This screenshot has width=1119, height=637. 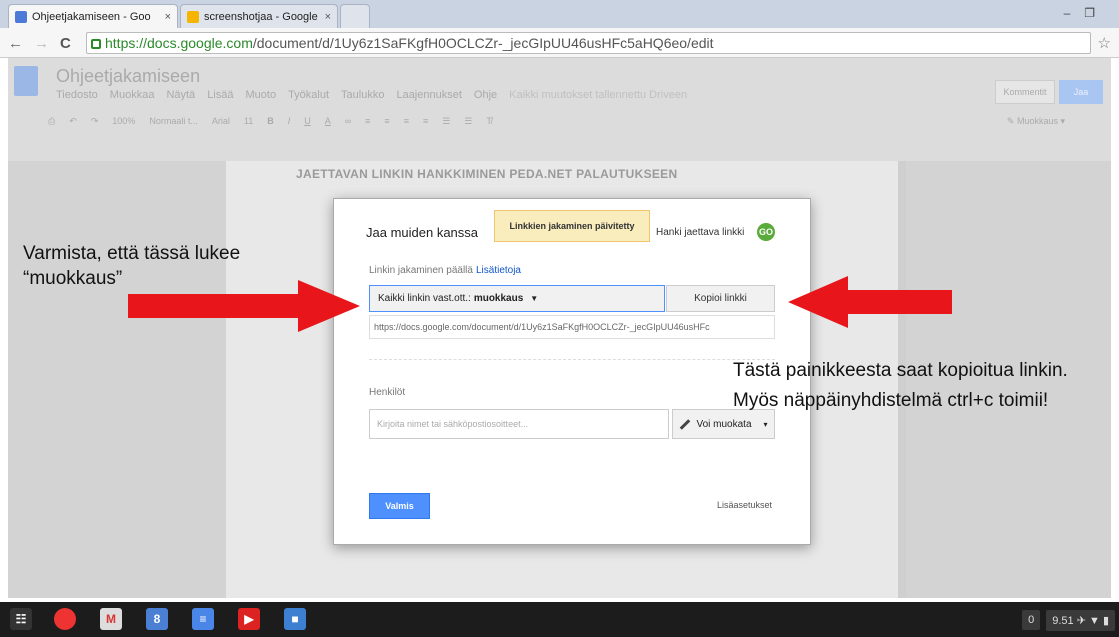 What do you see at coordinates (1104, 43) in the screenshot?
I see `bookmark-star-icon: ☆` at bounding box center [1104, 43].